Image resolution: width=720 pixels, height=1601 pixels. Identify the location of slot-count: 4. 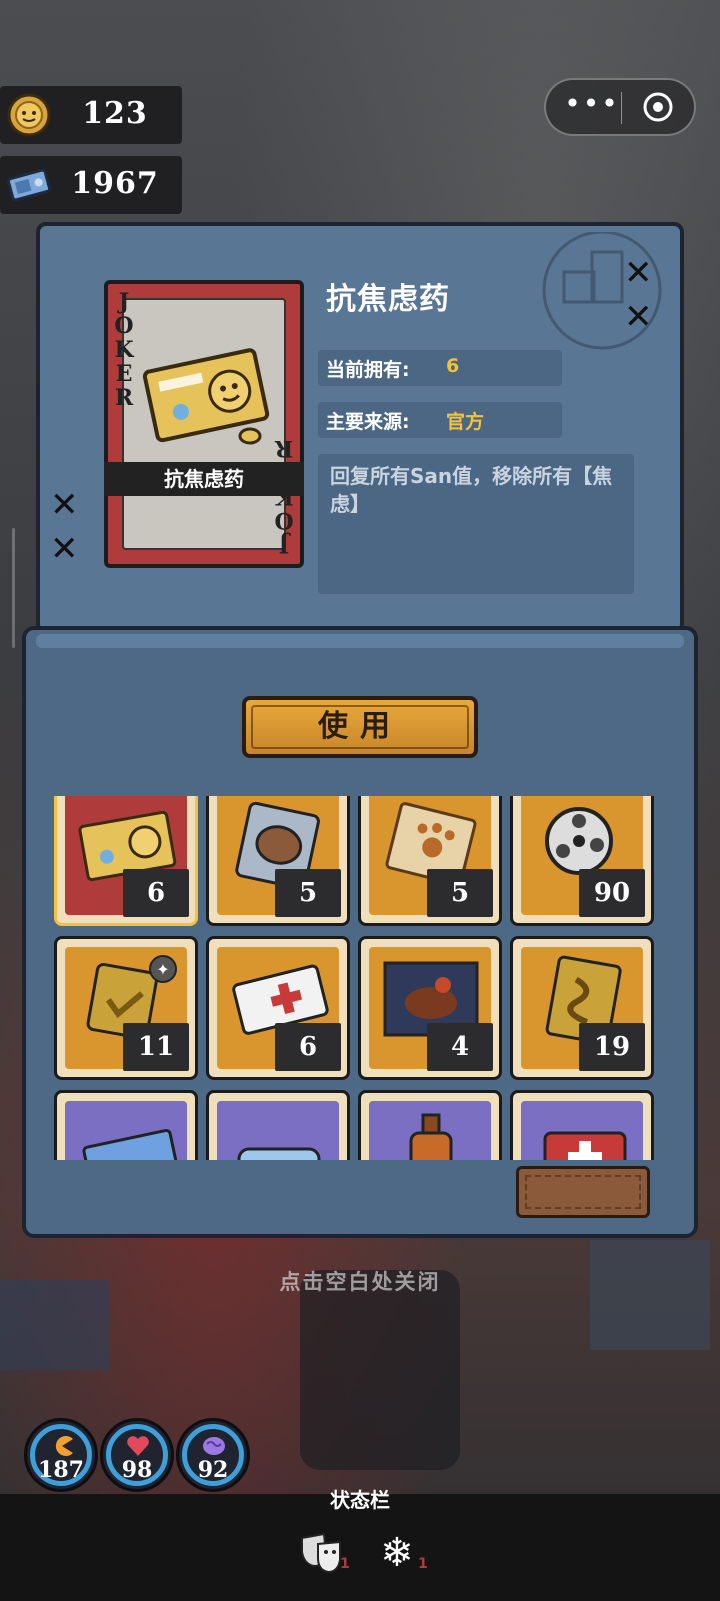
(460, 1047).